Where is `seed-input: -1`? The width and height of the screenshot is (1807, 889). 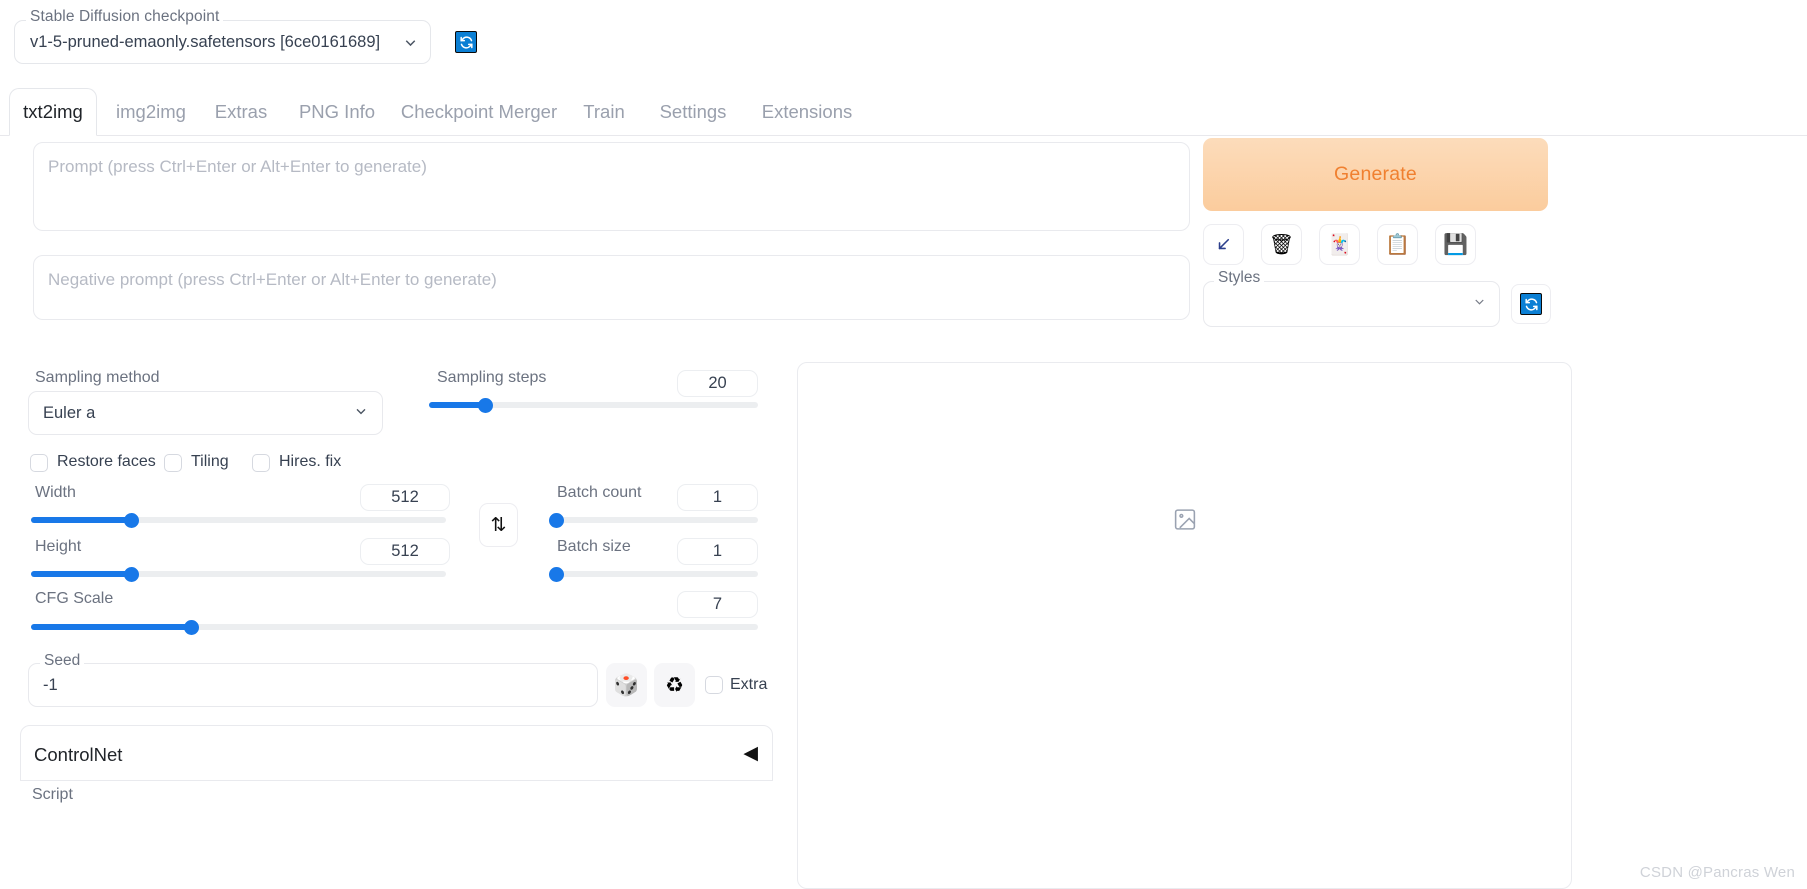
seed-input: -1 is located at coordinates (313, 685).